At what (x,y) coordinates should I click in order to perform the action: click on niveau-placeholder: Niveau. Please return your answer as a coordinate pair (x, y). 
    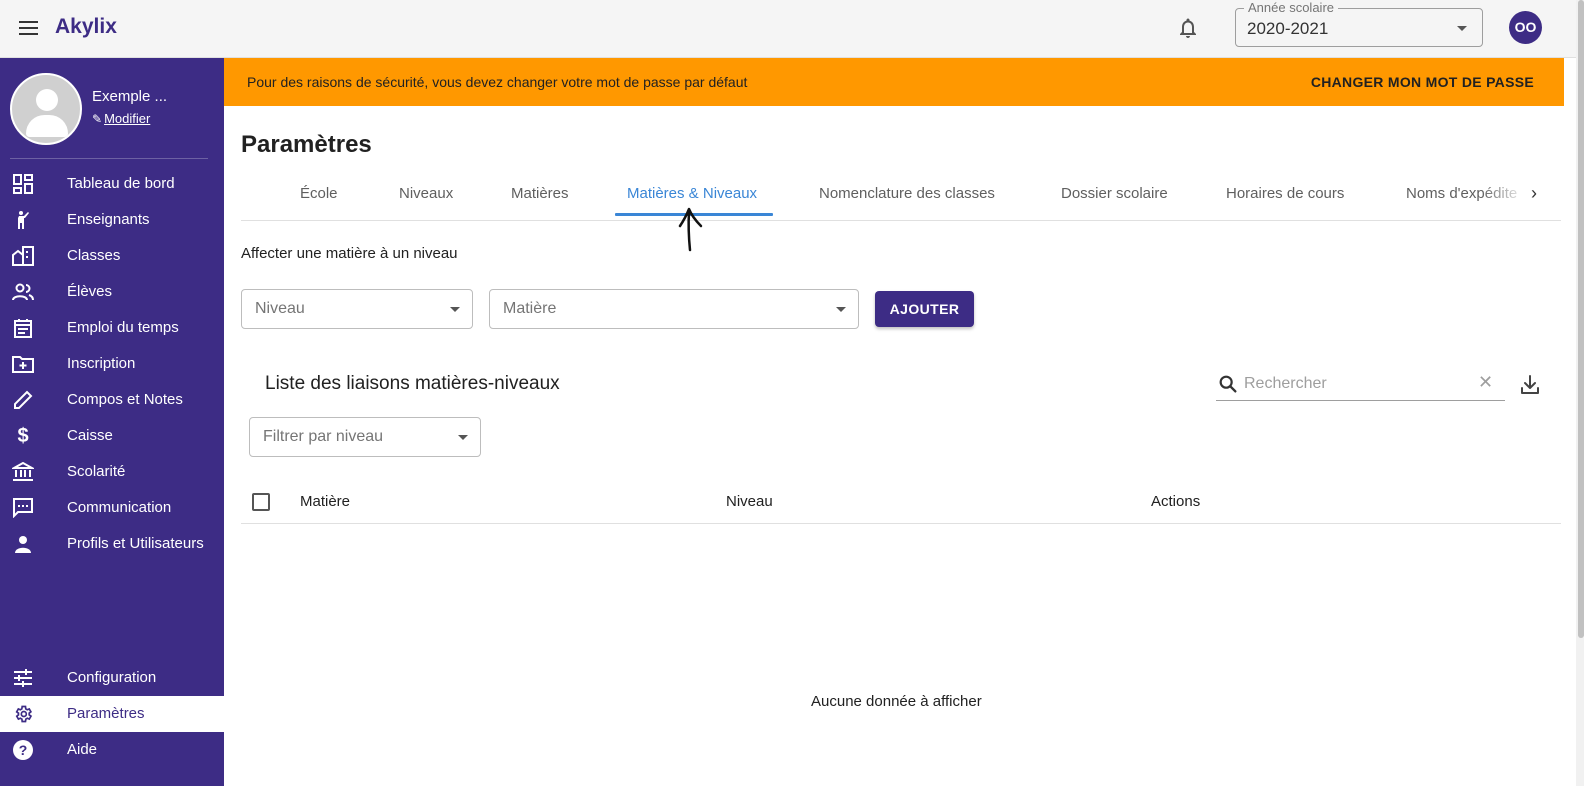
    Looking at the image, I should click on (280, 308).